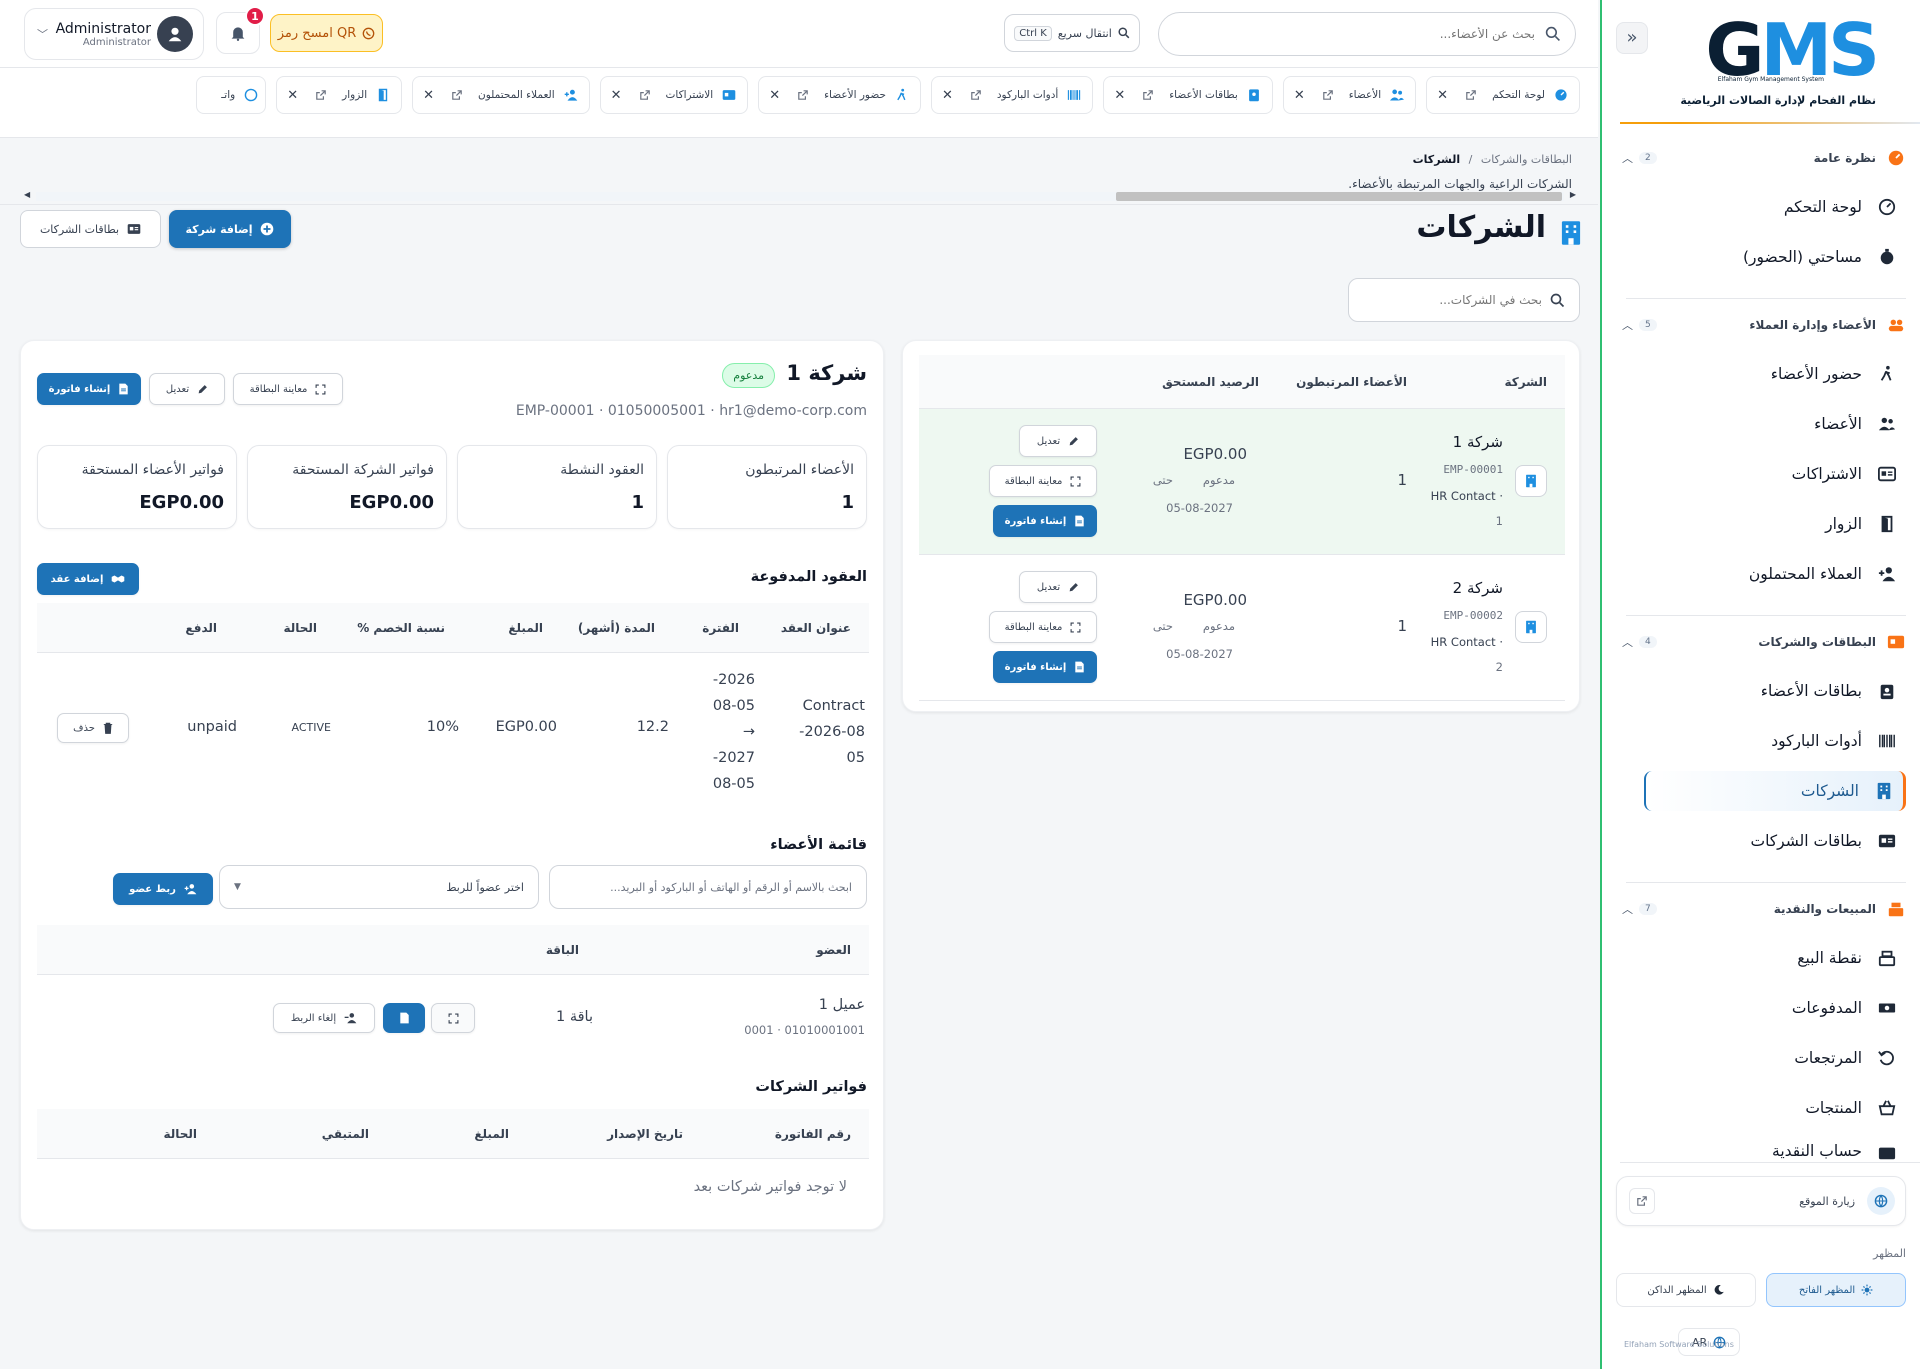  What do you see at coordinates (1766, 1149) in the screenshot?
I see `sidebar-item-cash-account: حساب النقدية` at bounding box center [1766, 1149].